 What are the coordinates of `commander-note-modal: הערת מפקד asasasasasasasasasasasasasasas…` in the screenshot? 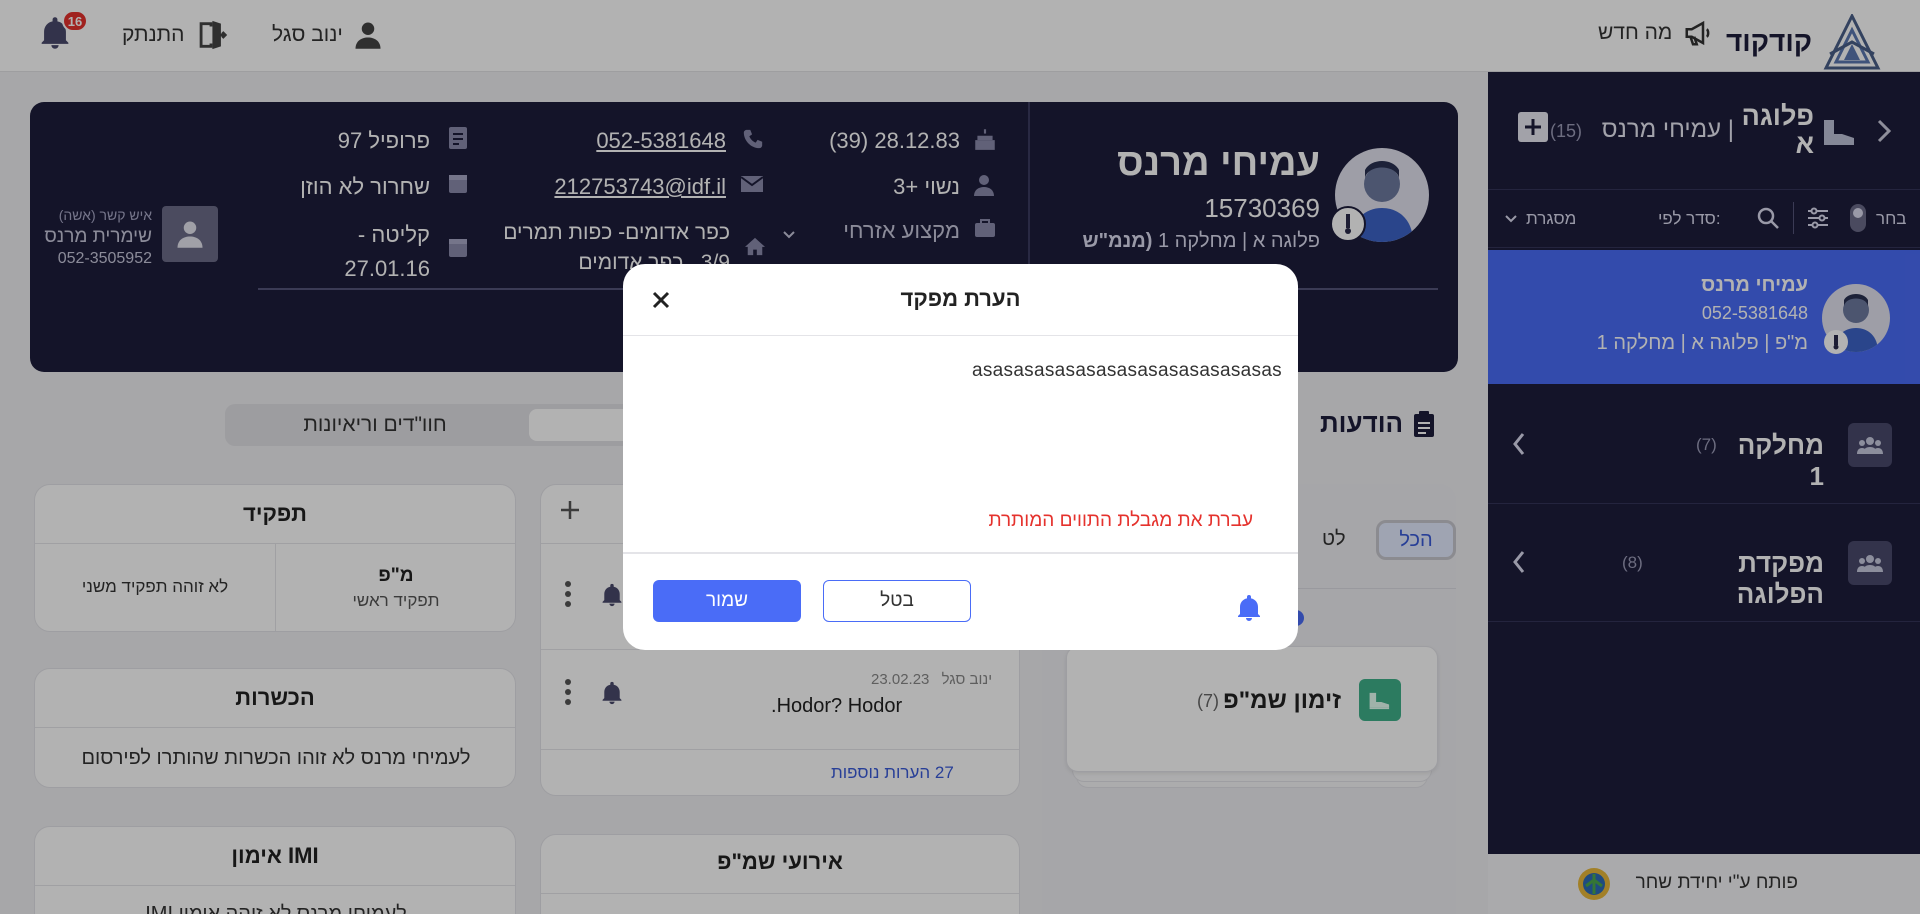 It's located at (960, 457).